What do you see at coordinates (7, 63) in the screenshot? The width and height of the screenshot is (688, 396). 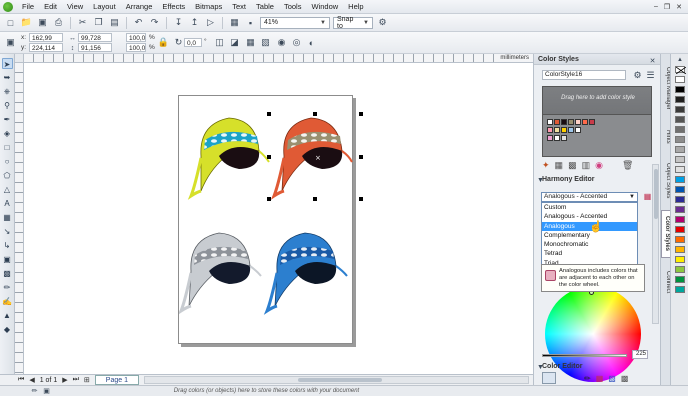 I see `pick-tool-icon: ➤` at bounding box center [7, 63].